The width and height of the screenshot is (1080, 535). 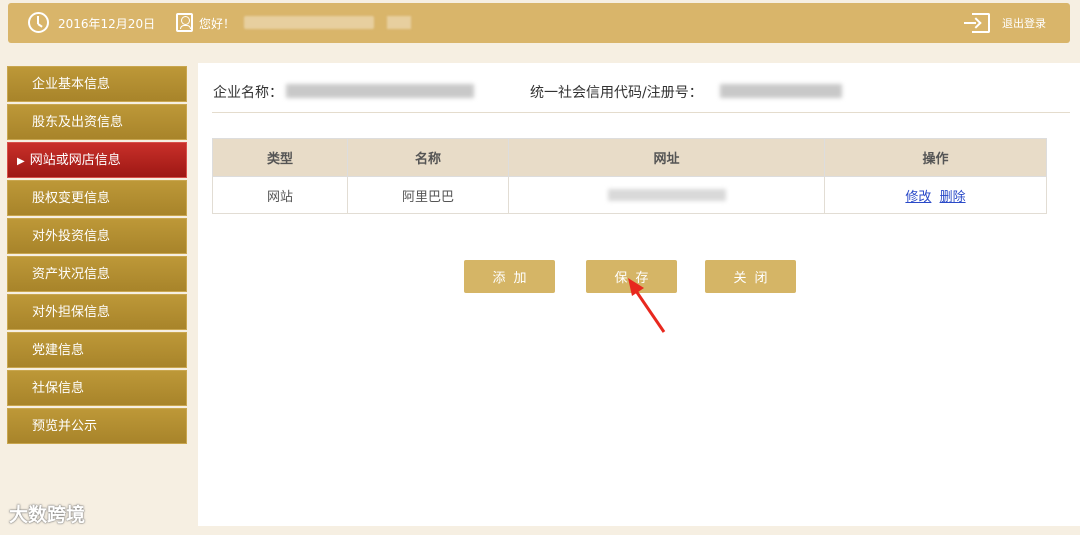 What do you see at coordinates (280, 157) in the screenshot?
I see `column-header-type: 类型` at bounding box center [280, 157].